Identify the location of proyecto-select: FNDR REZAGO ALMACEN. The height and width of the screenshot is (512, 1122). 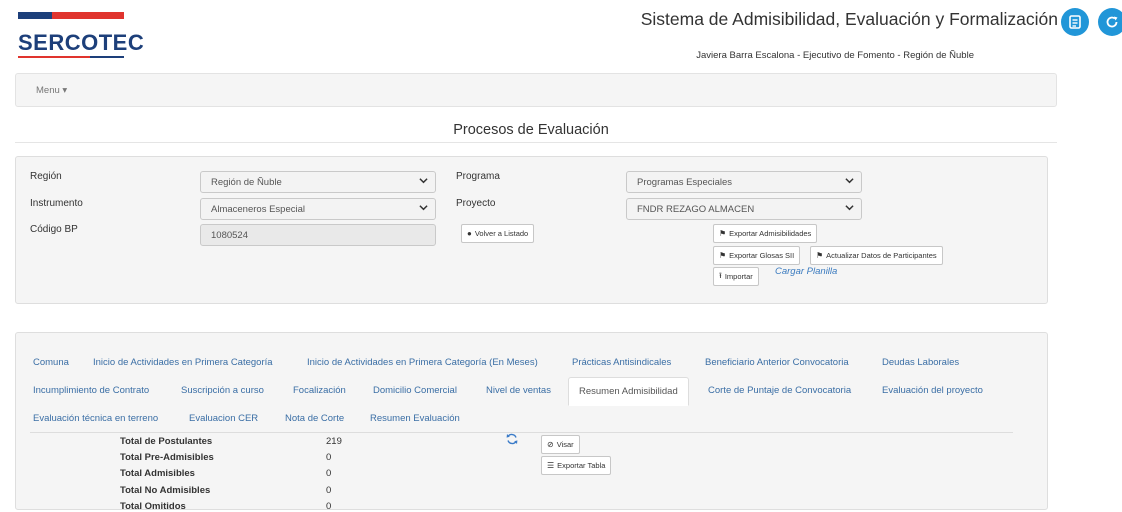
(744, 209).